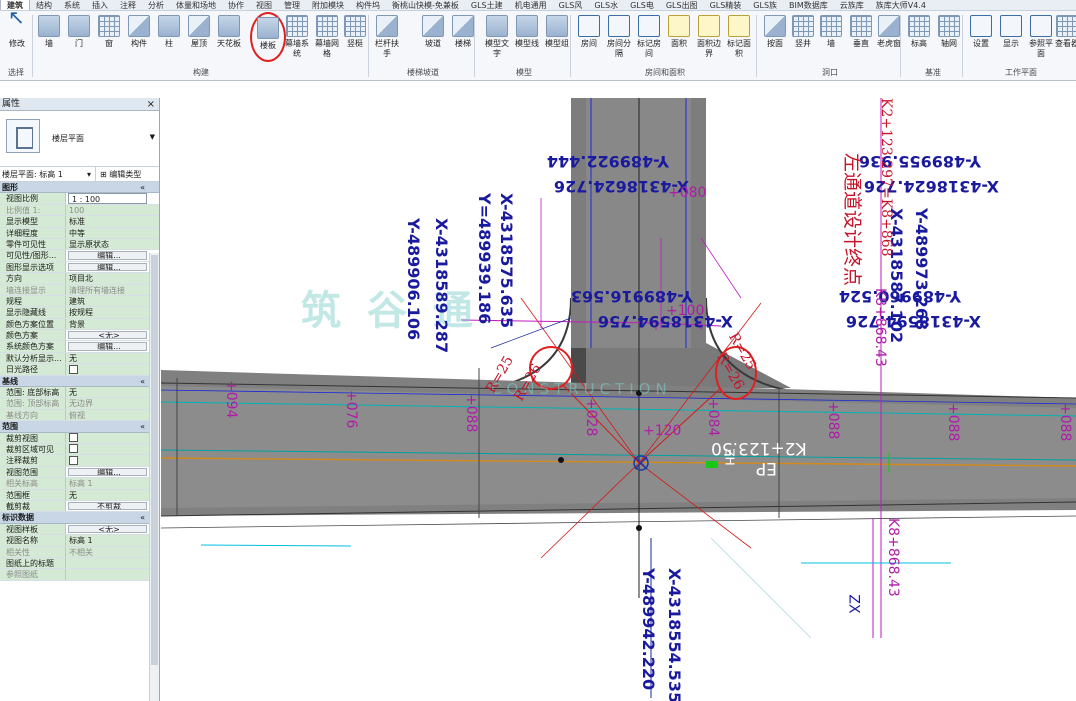  Describe the element at coordinates (100, 5) in the screenshot. I see `menu-tab: 插入` at that location.